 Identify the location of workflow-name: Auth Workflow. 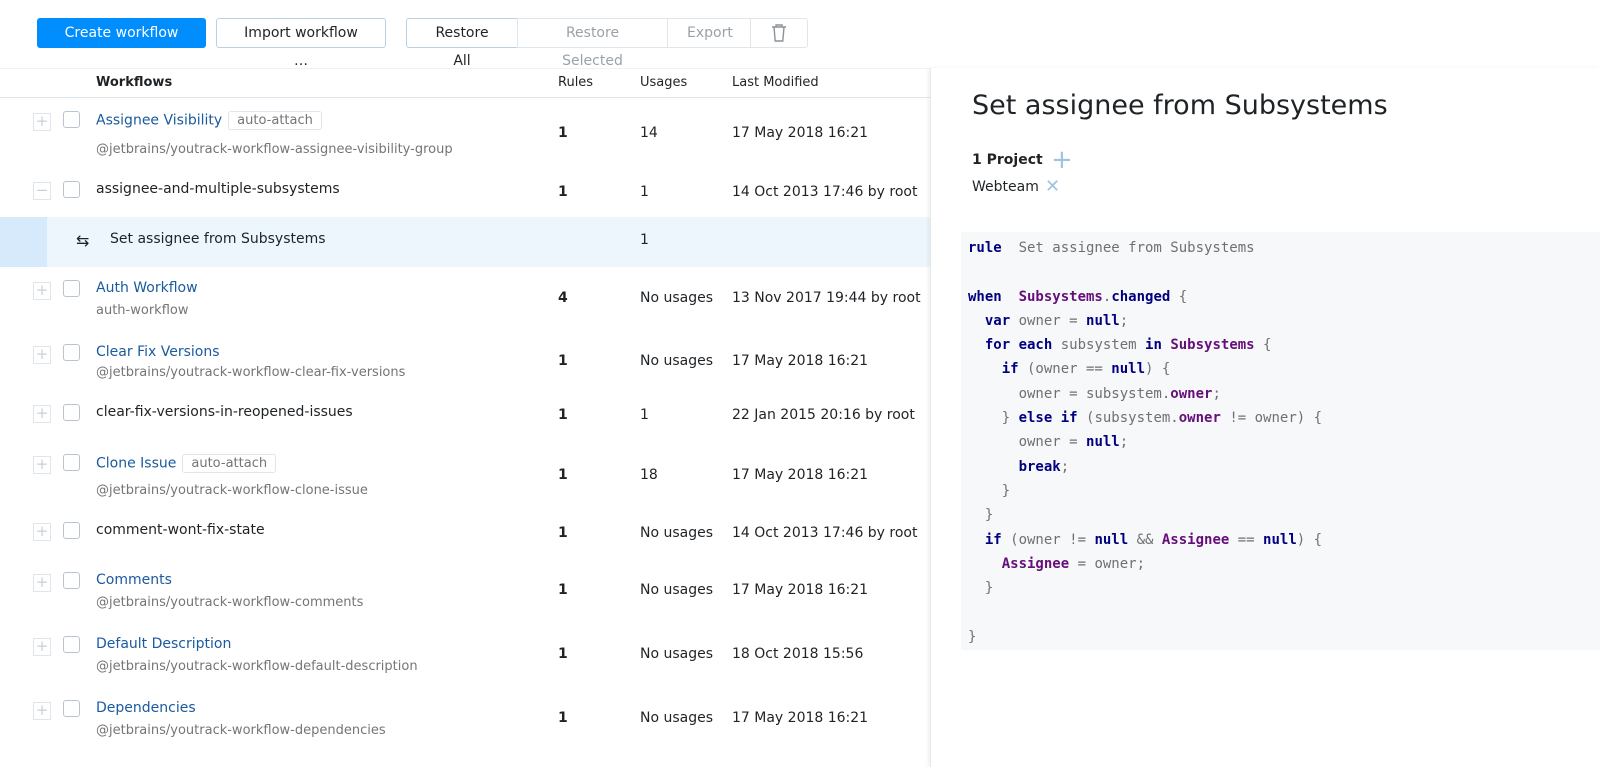
(147, 288).